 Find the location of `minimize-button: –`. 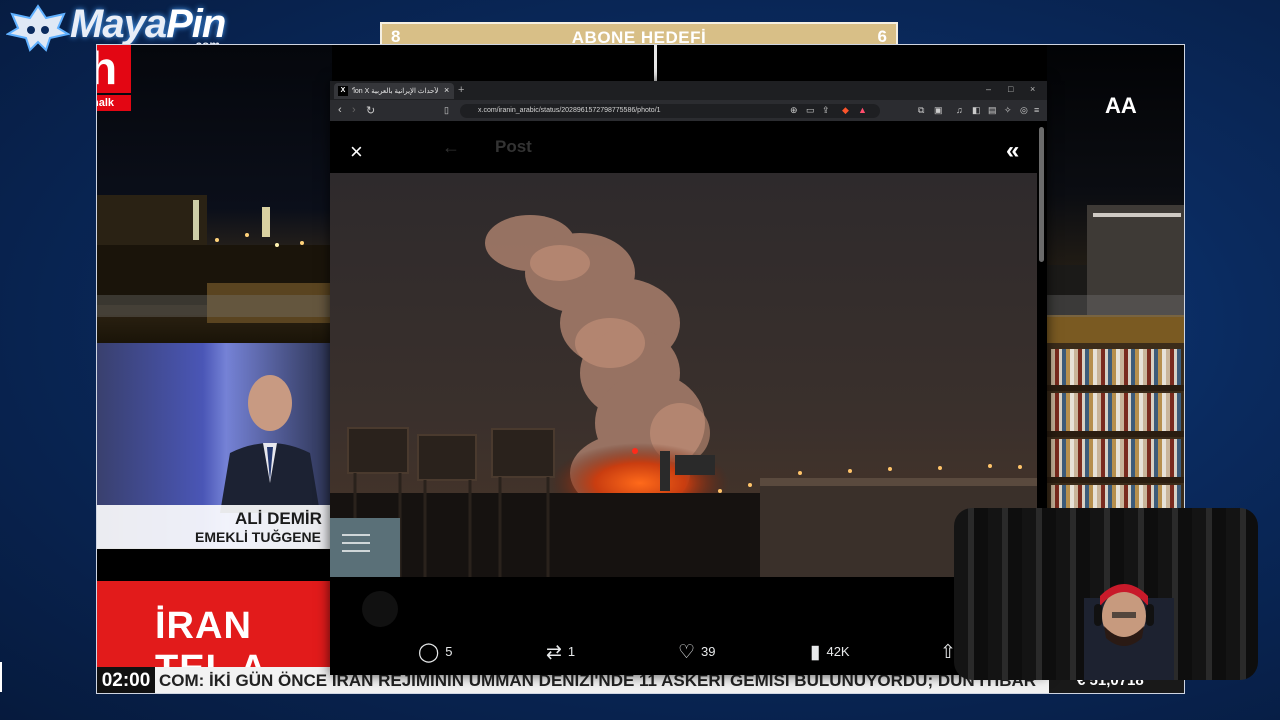

minimize-button: – is located at coordinates (988, 89).